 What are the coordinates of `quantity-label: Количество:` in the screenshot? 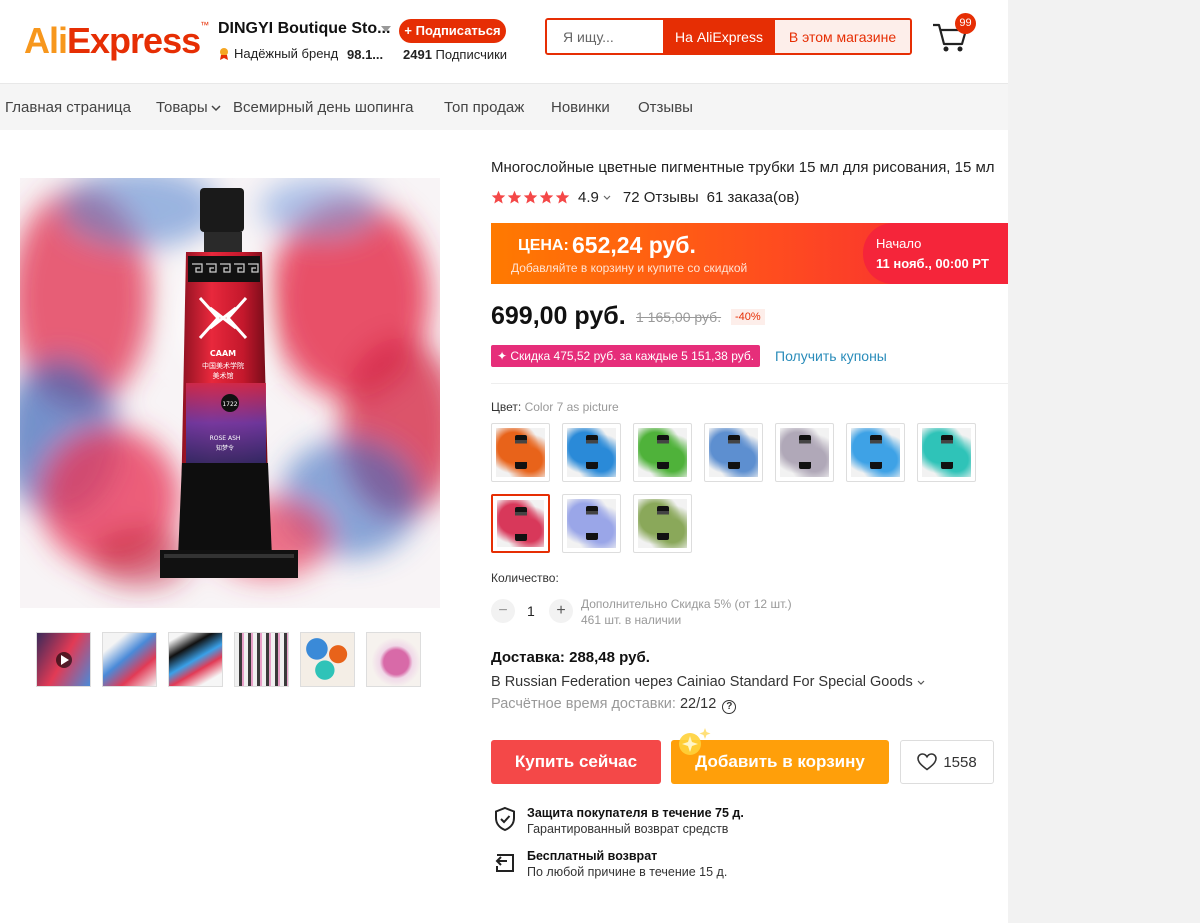 It's located at (525, 578).